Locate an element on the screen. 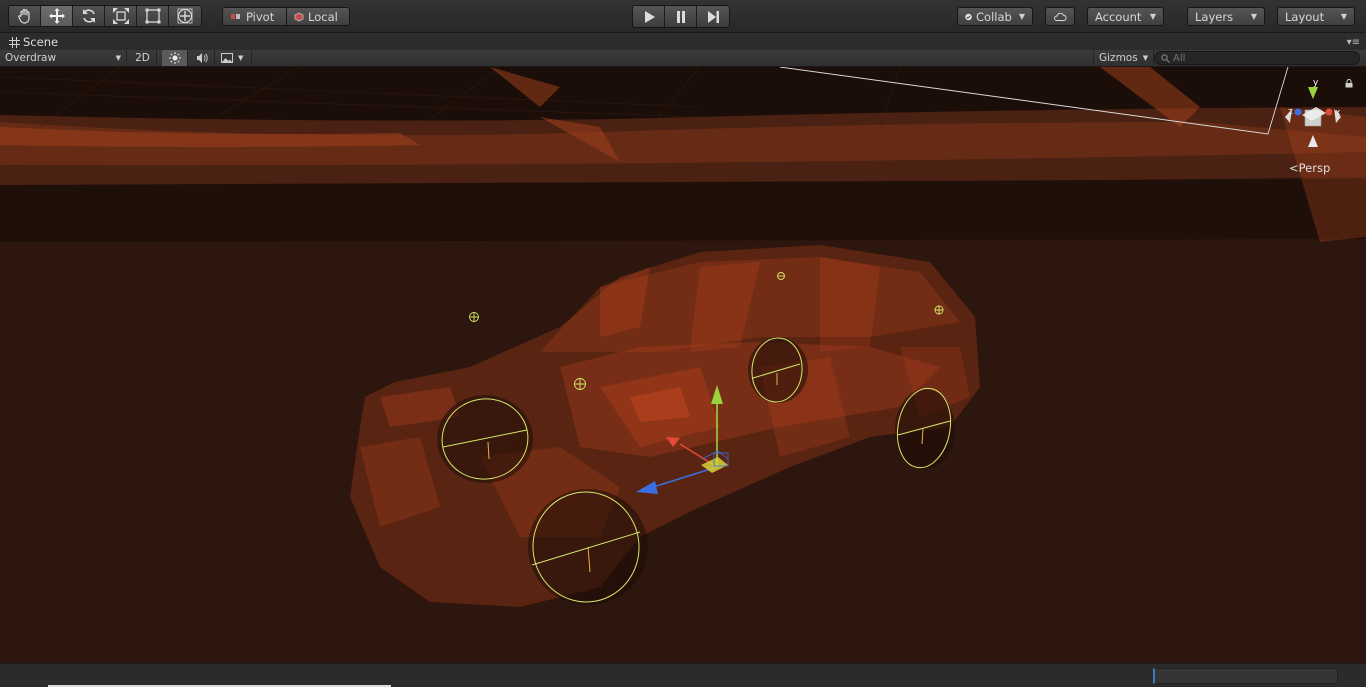  rotate-icon is located at coordinates (88, 16).